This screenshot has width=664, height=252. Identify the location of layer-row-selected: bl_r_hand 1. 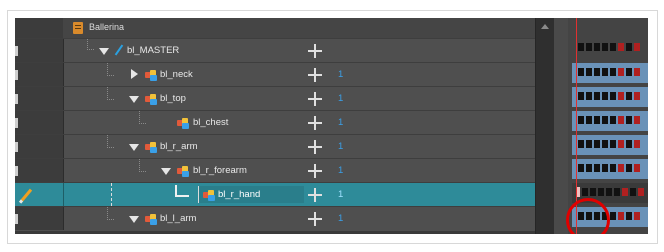
(275, 194).